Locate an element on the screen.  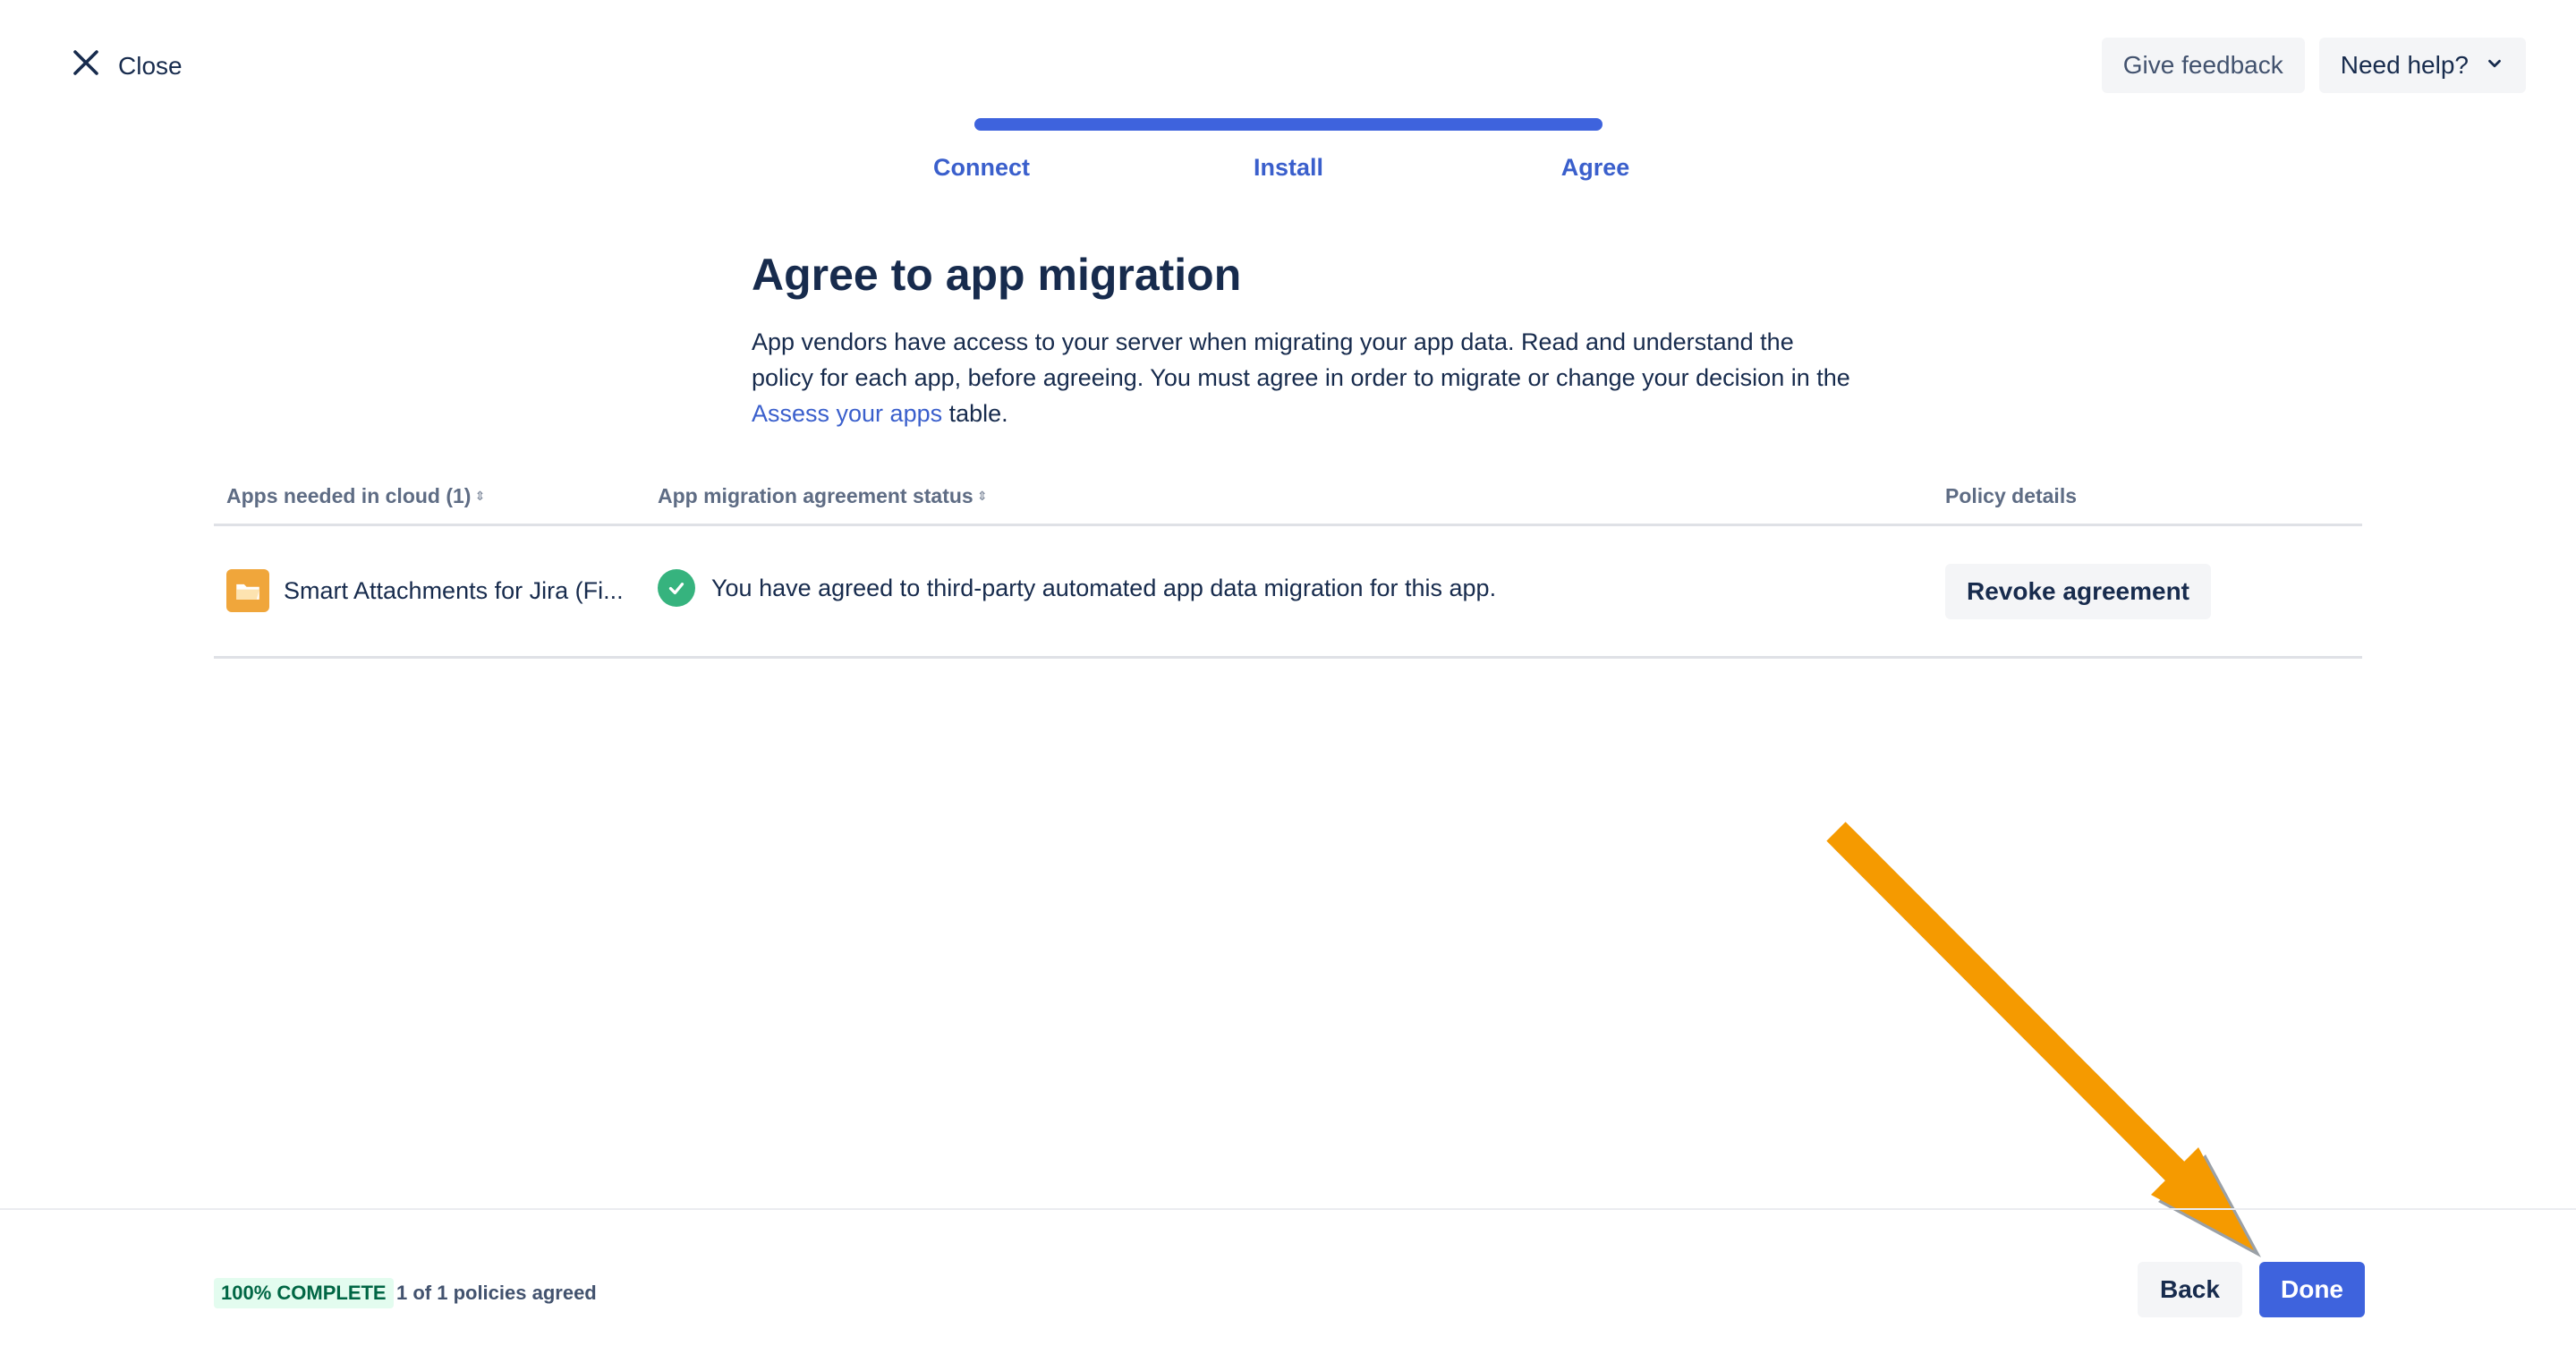
need-help-label: Need help? is located at coordinates (2404, 65).